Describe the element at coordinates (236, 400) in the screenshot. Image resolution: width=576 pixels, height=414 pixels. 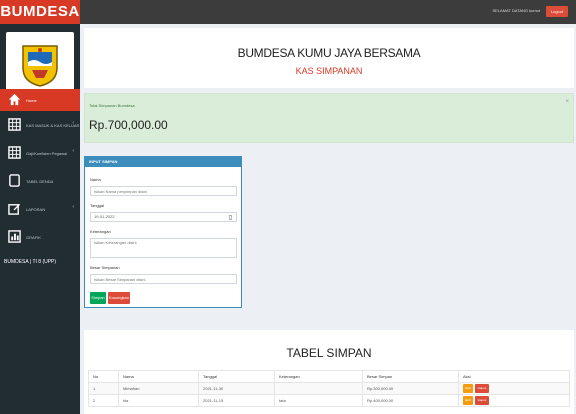
I see `cell-tanggal: 2021-11-15` at that location.